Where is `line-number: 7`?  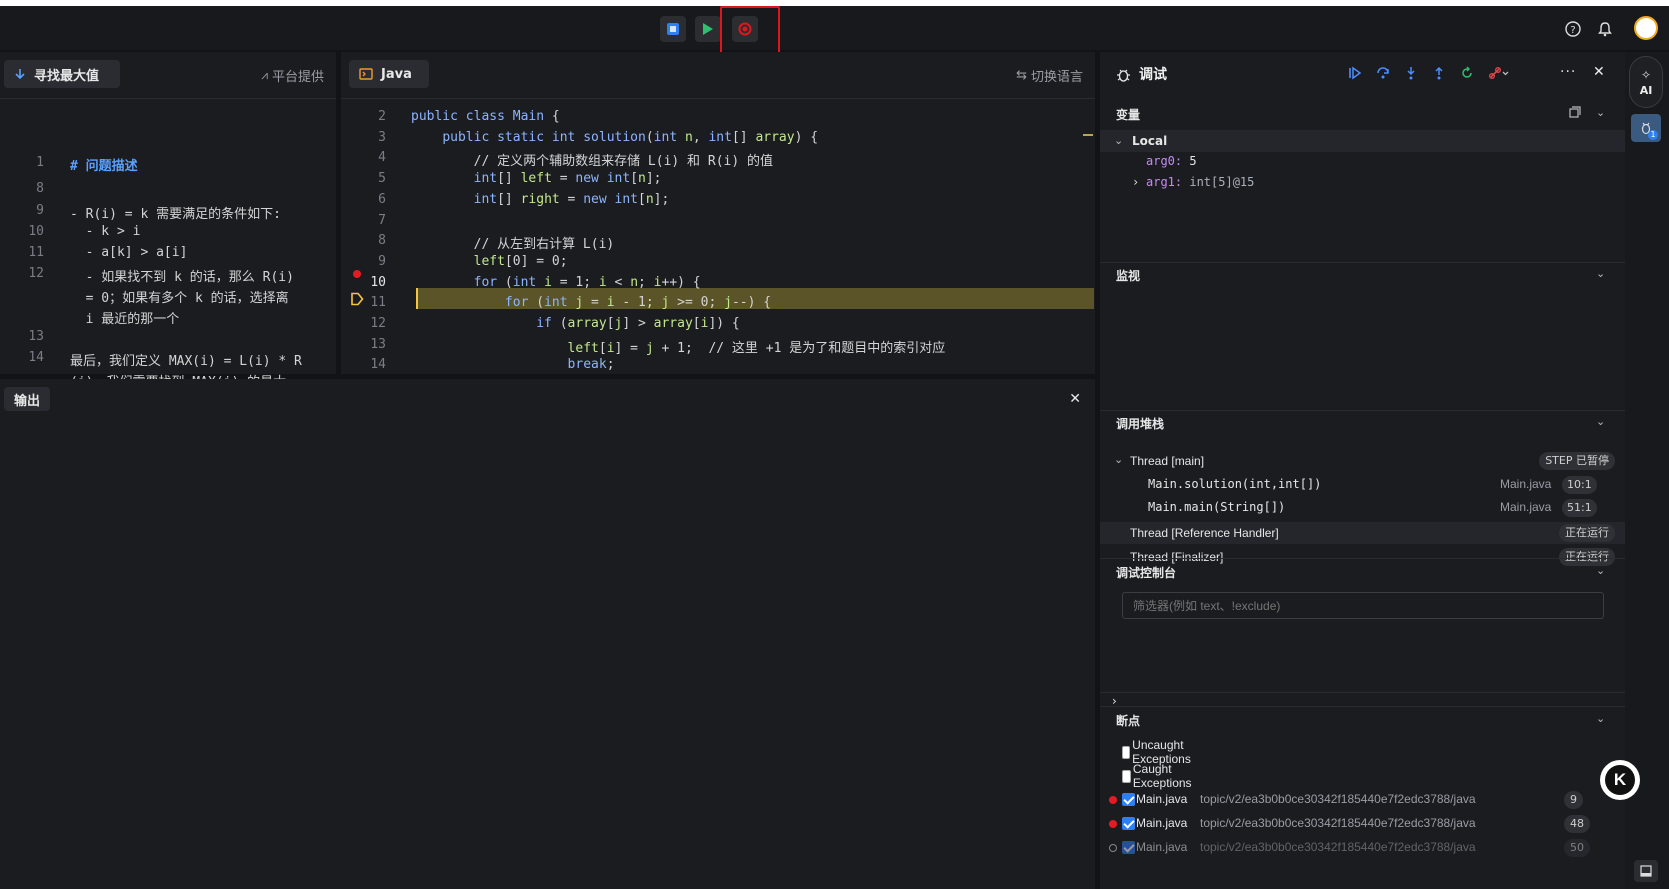
line-number: 7 is located at coordinates (382, 220).